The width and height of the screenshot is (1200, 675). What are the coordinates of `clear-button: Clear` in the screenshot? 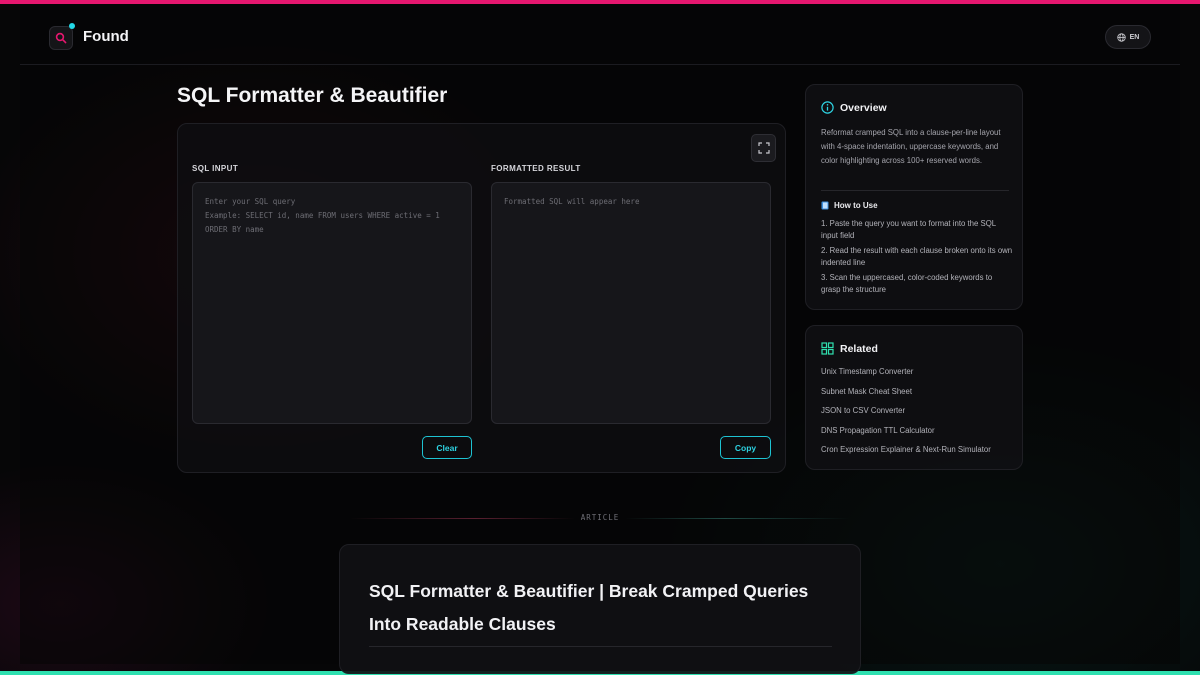 It's located at (447, 447).